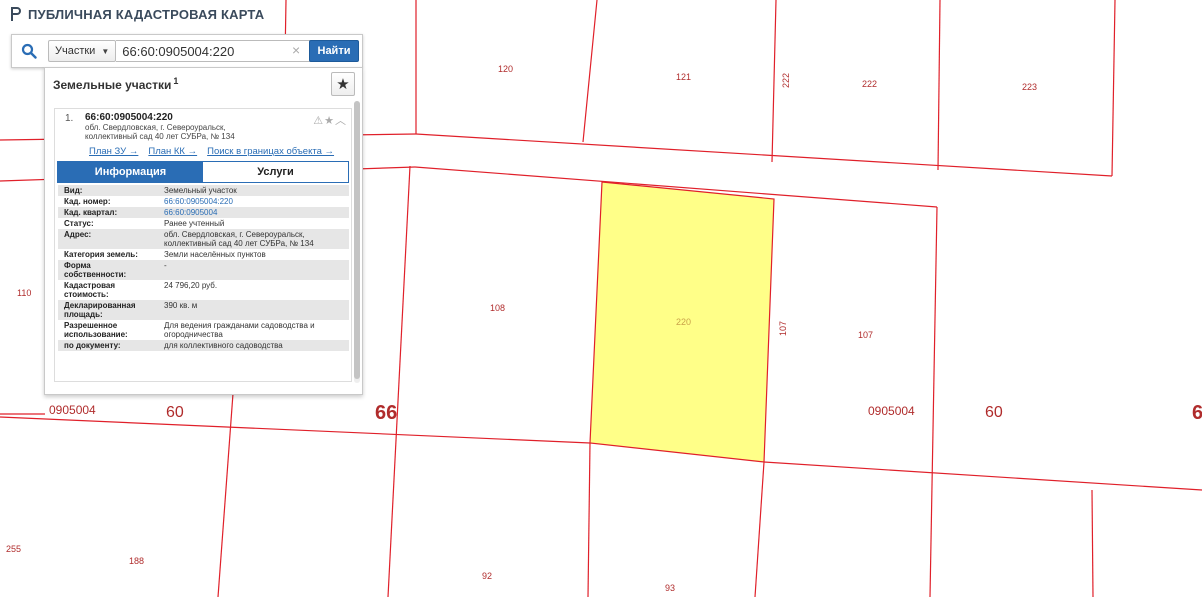 The width and height of the screenshot is (1202, 597). Describe the element at coordinates (112, 85) in the screenshot. I see `panel-title-text: Земельные участки` at that location.